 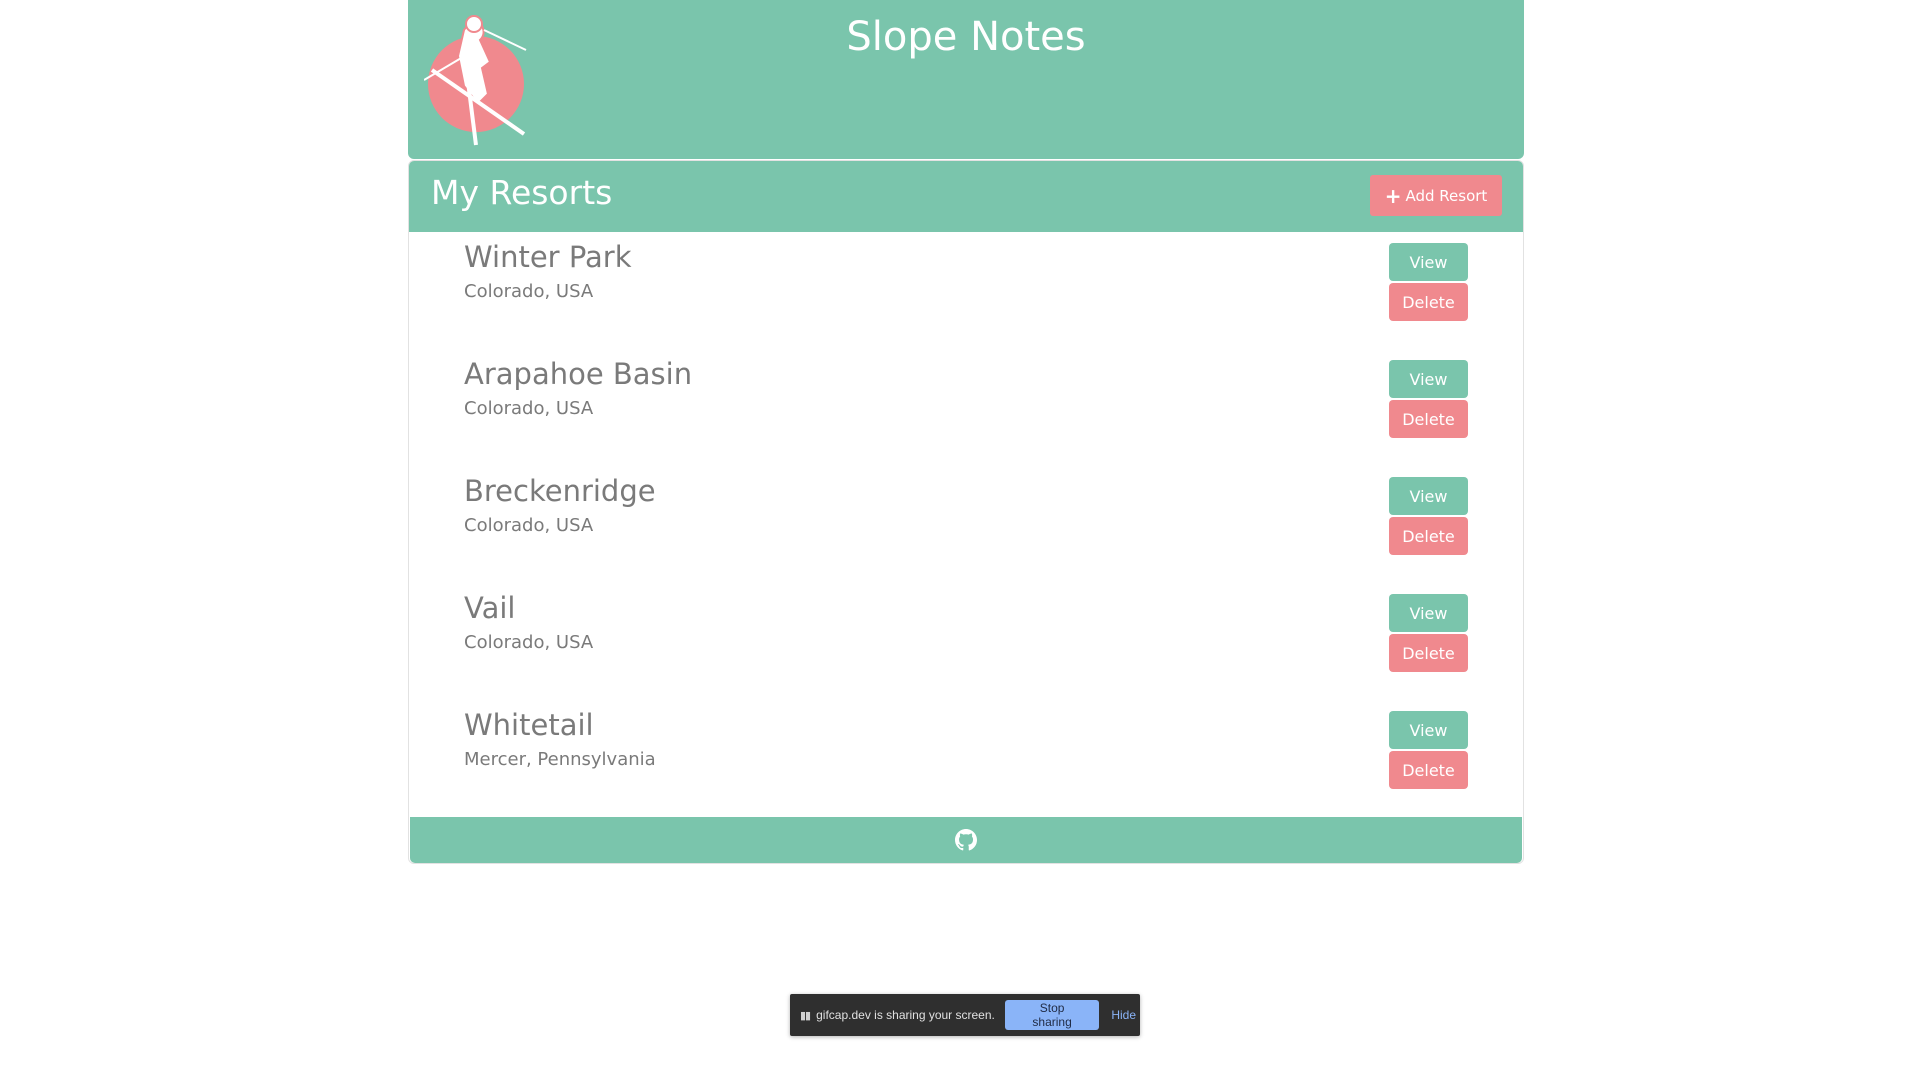 I want to click on add-resort-button: + Add Resort, so click(x=1436, y=195).